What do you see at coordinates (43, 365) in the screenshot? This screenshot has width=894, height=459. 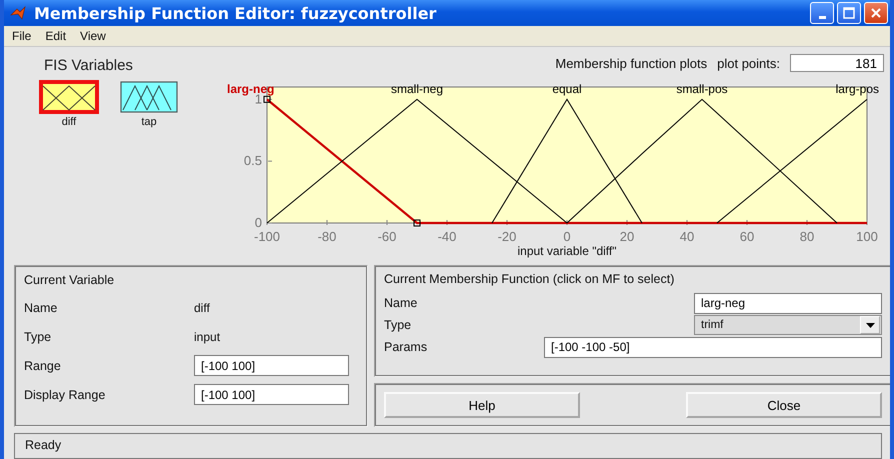 I see `field-label: Range` at bounding box center [43, 365].